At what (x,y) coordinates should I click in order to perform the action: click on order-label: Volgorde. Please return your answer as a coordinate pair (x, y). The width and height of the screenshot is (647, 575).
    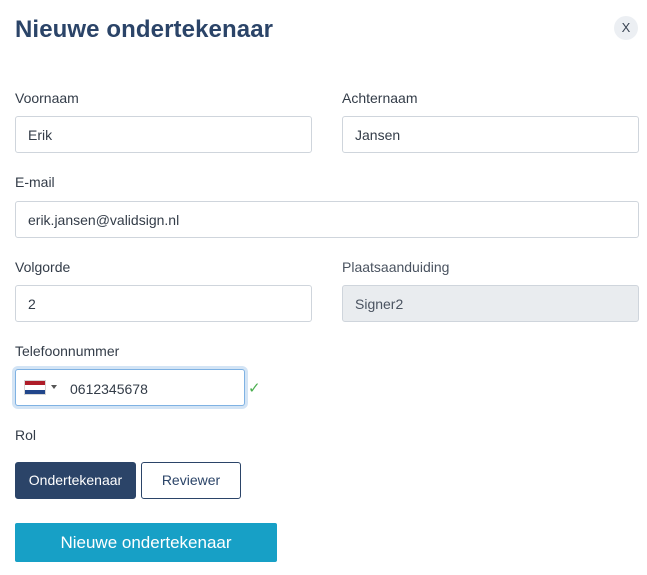
    Looking at the image, I should click on (43, 267).